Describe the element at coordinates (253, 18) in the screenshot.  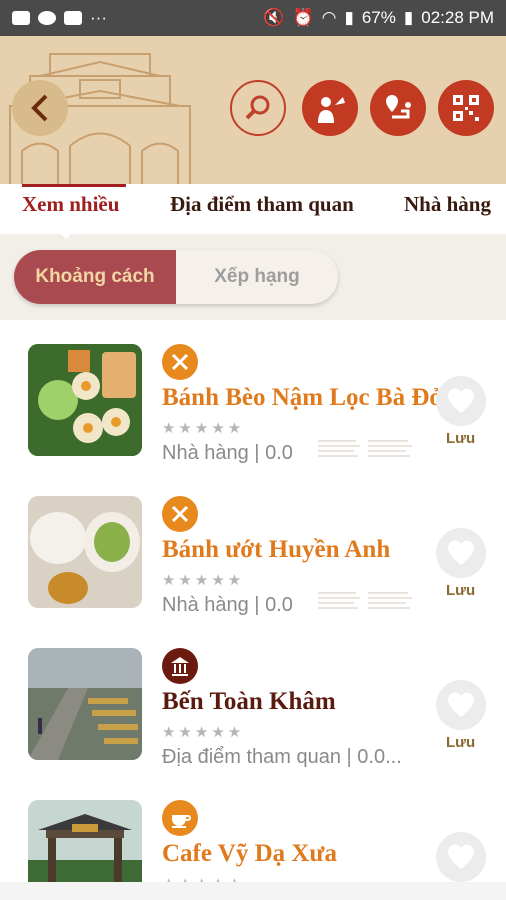
I see `status-bar: ··· 🔇 ⏰ ◠ ▮ 67% ▮ 02:28 PM` at that location.